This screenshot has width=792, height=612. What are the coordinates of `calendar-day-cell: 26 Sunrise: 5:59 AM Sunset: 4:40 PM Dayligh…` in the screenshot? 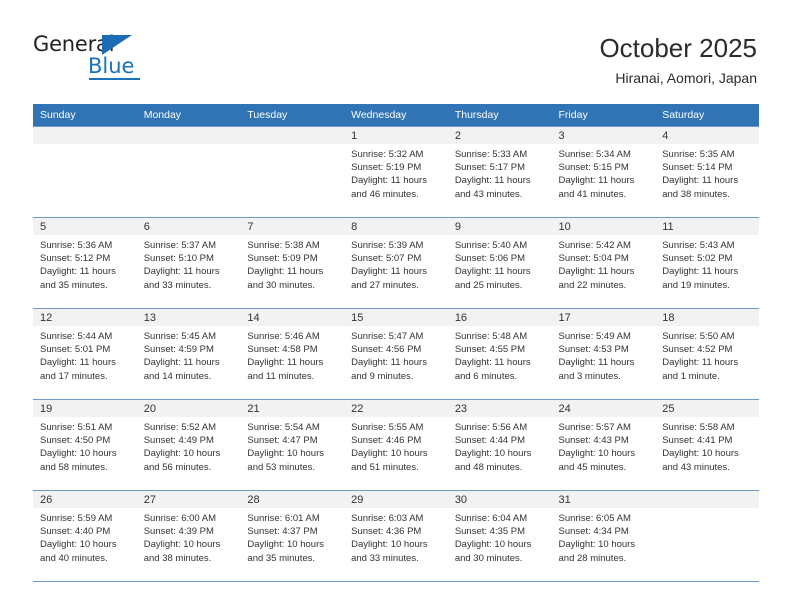 It's located at (85, 536).